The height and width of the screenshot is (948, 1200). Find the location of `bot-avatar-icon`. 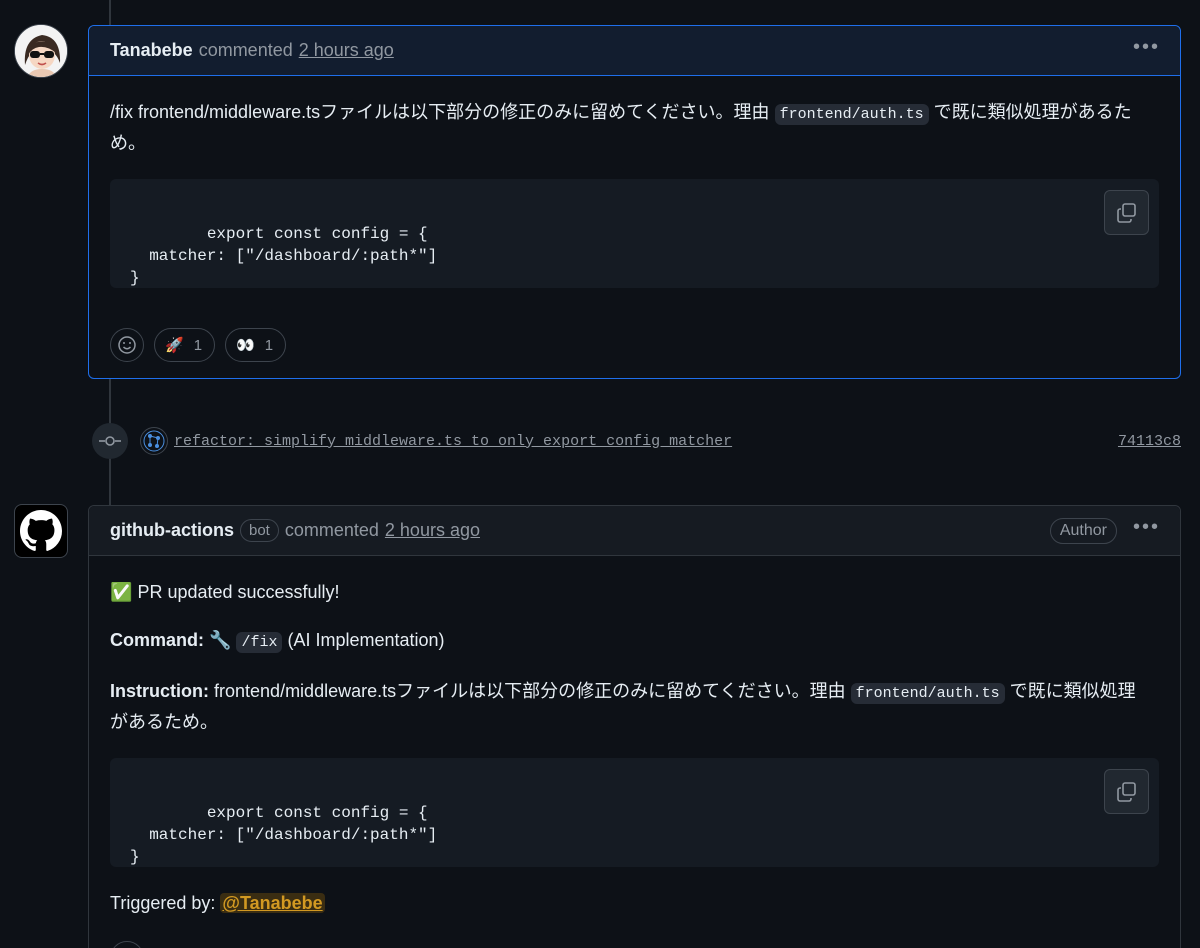

bot-avatar-icon is located at coordinates (154, 441).